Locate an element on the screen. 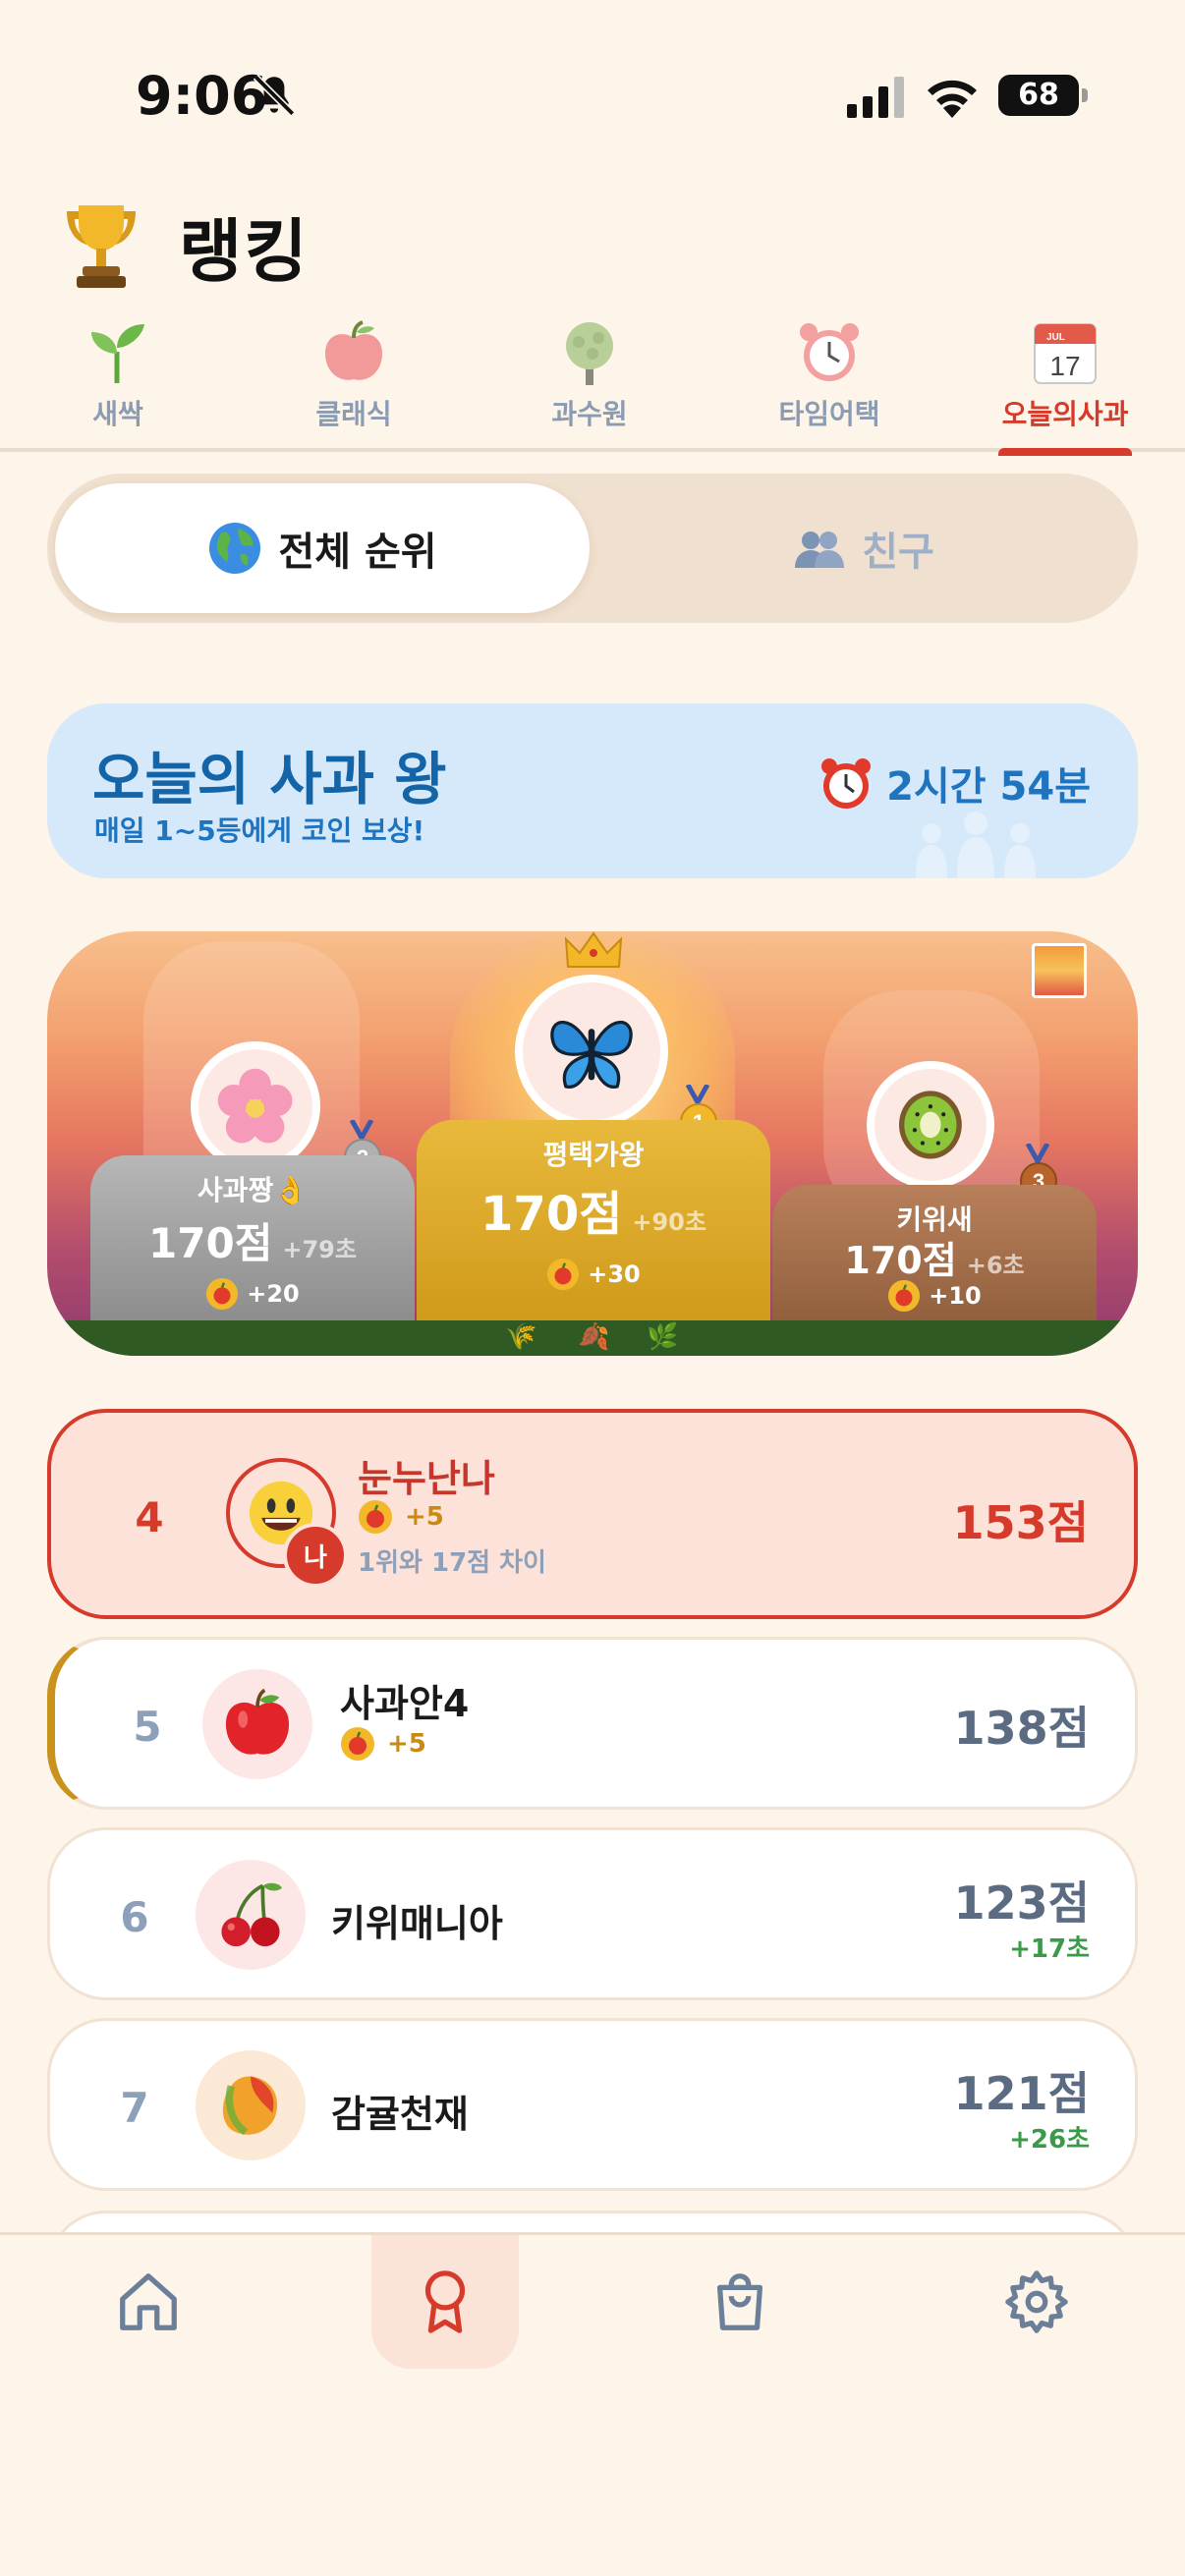  player-score: 123점 is located at coordinates (1022, 1903).